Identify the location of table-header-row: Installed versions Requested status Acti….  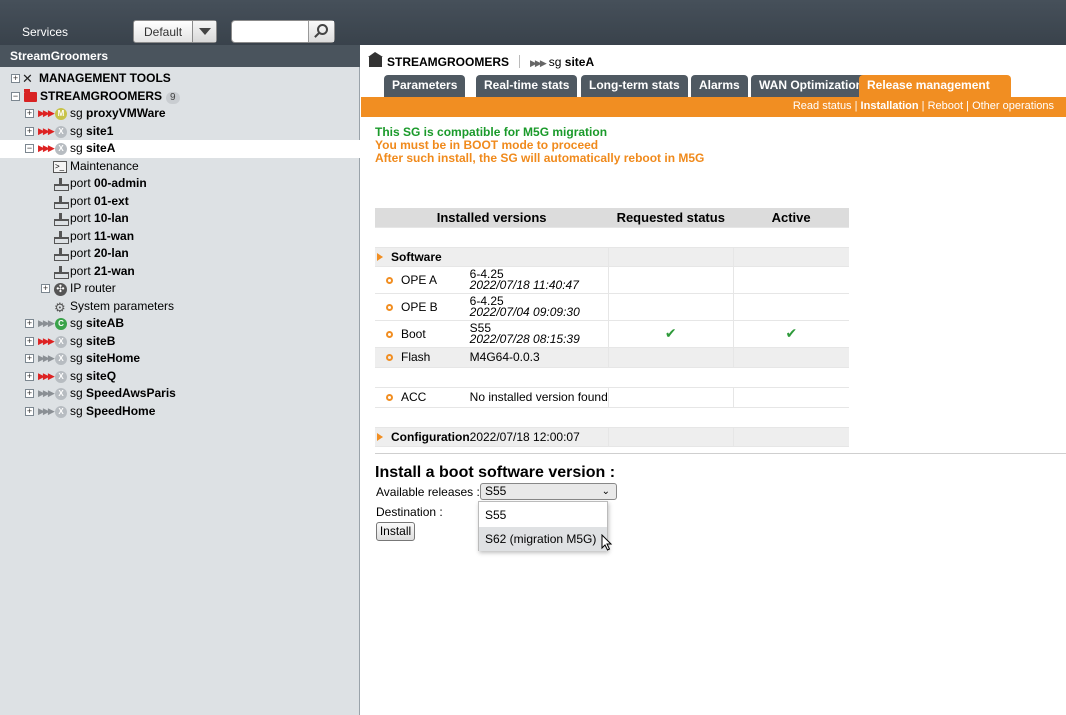
(612, 218).